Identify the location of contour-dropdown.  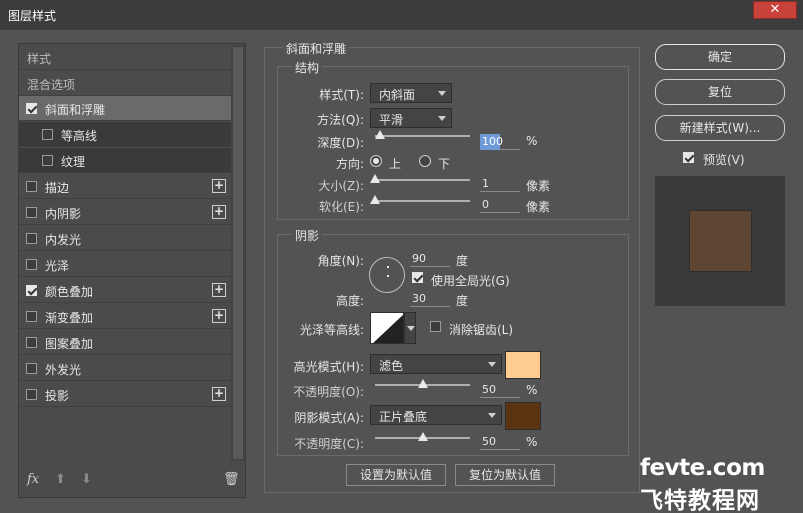
(410, 328).